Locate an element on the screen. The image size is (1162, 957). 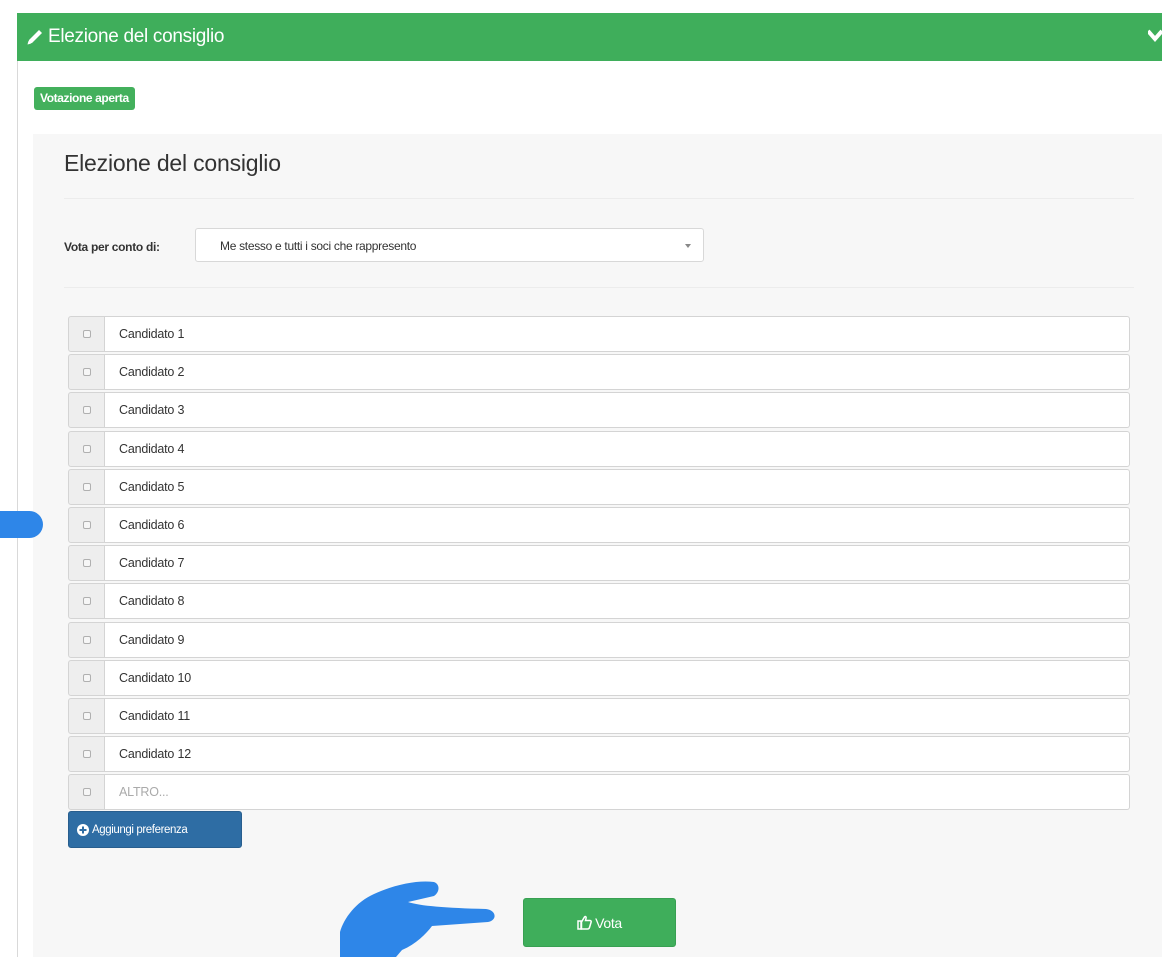
candidate-row: Candidato 6 is located at coordinates (599, 525).